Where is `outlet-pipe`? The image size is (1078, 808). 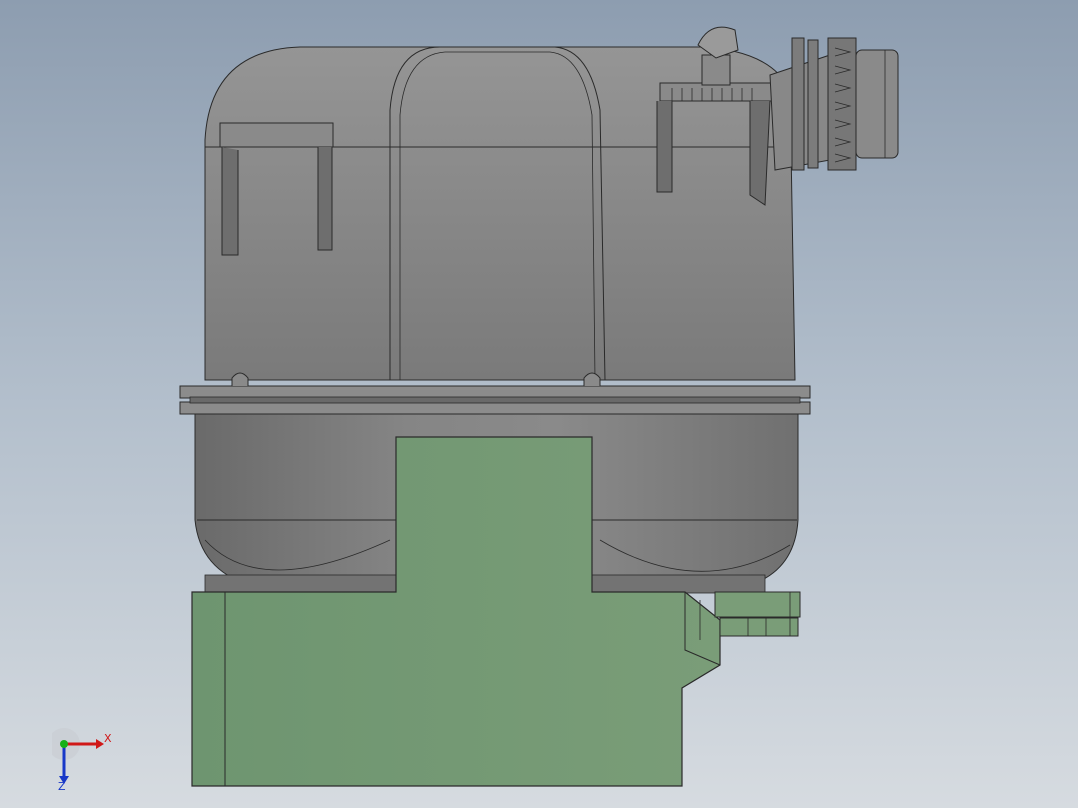
outlet-pipe is located at coordinates (834, 104).